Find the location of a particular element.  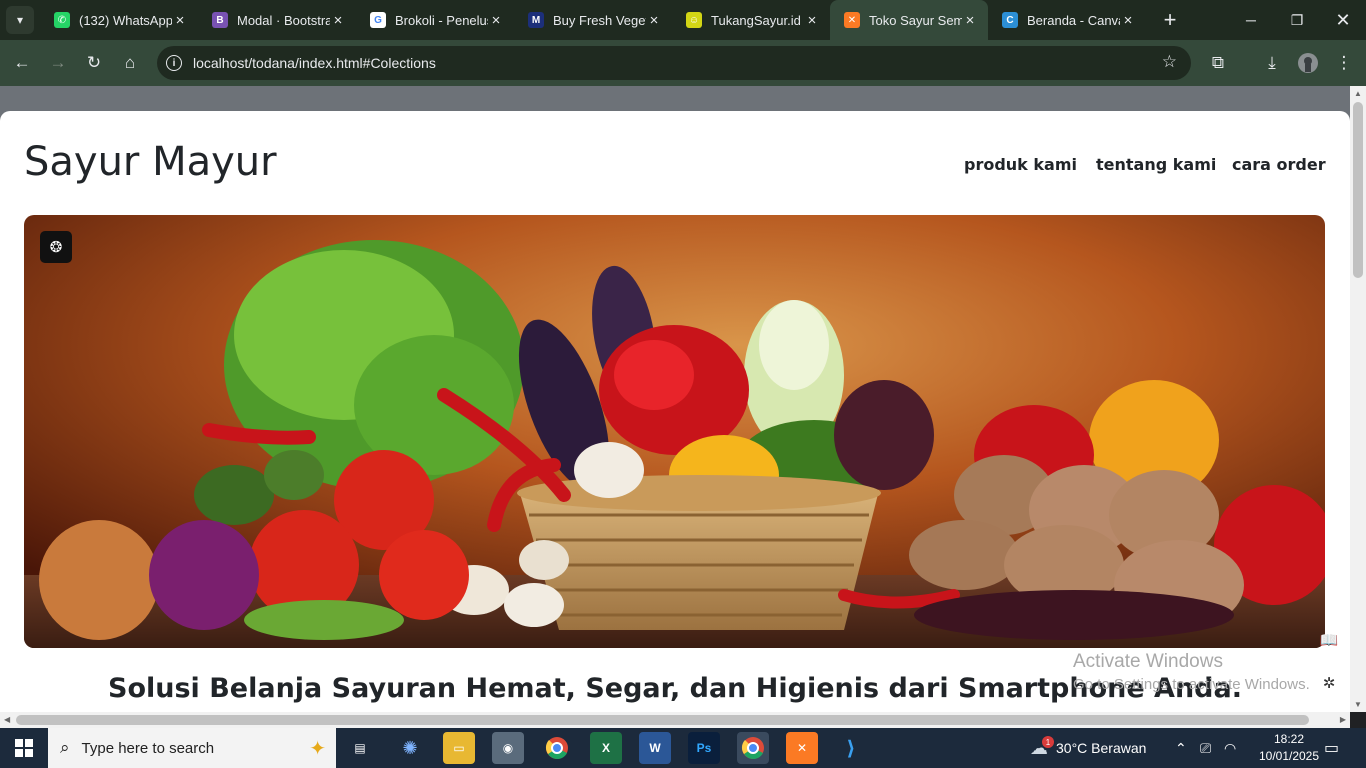

tab-title: Toko Sayur Semarang is located at coordinates (915, 20).